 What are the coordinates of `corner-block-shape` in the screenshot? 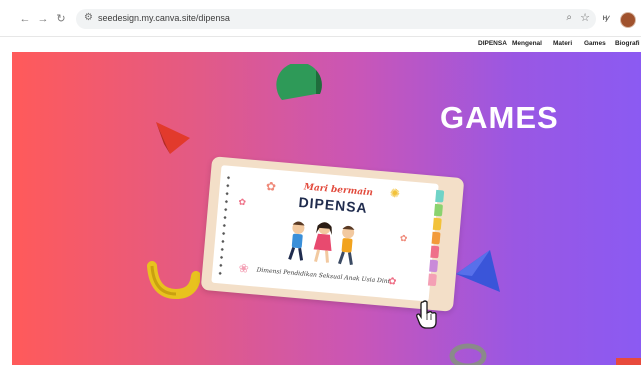 It's located at (628, 361).